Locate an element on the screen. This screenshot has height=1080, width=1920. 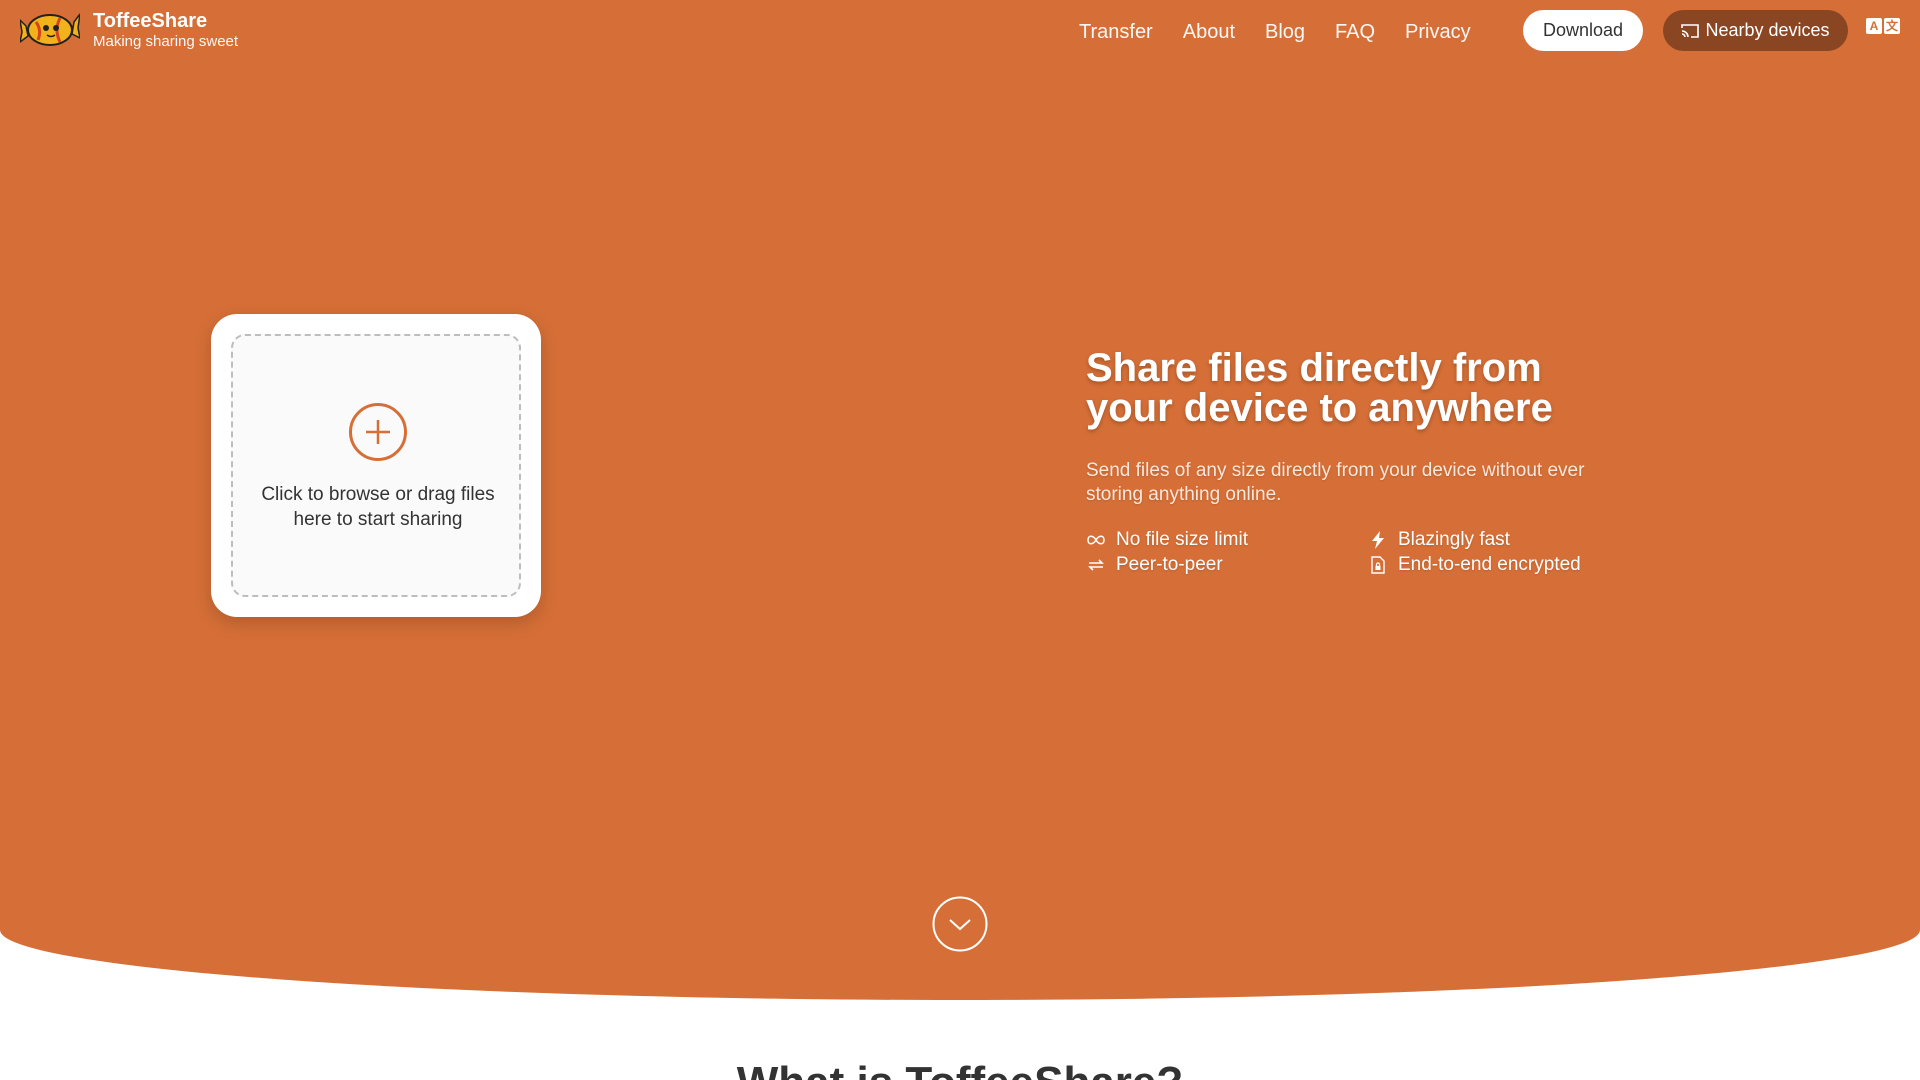
translate-icon: A is located at coordinates (1874, 26).